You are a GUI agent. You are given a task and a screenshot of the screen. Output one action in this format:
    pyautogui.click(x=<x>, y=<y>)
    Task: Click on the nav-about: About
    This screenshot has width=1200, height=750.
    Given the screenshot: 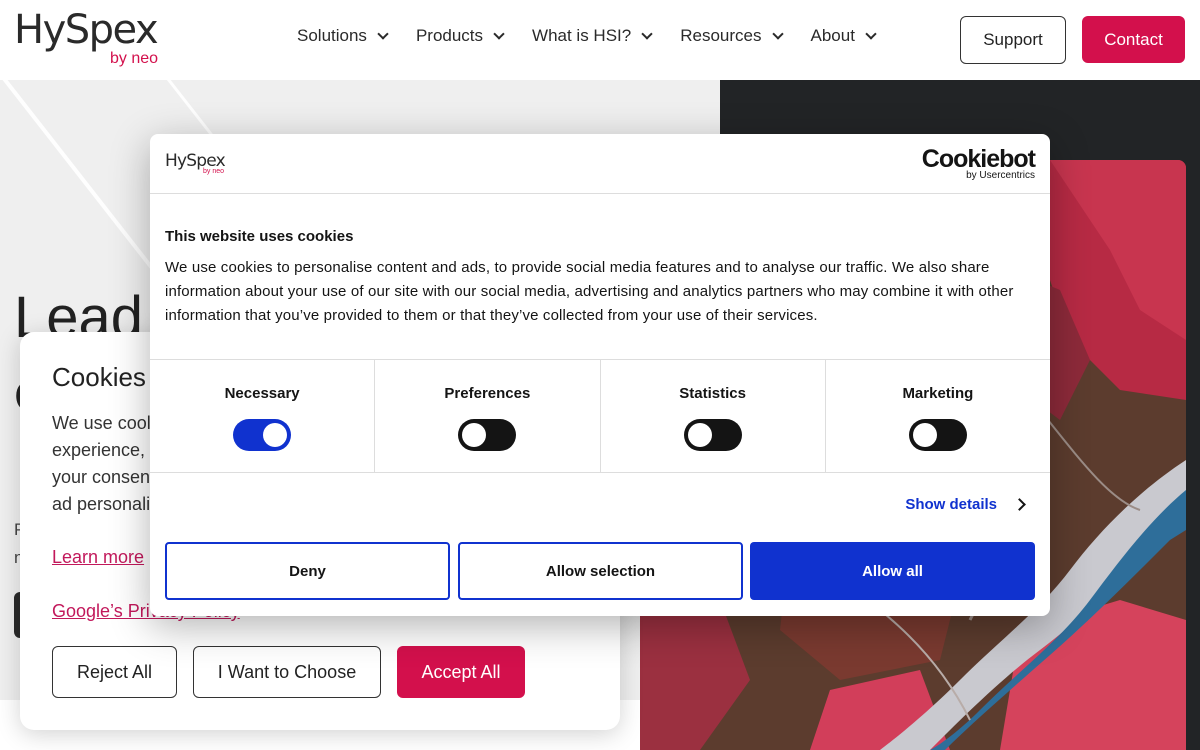 What is the action you would take?
    pyautogui.click(x=843, y=36)
    